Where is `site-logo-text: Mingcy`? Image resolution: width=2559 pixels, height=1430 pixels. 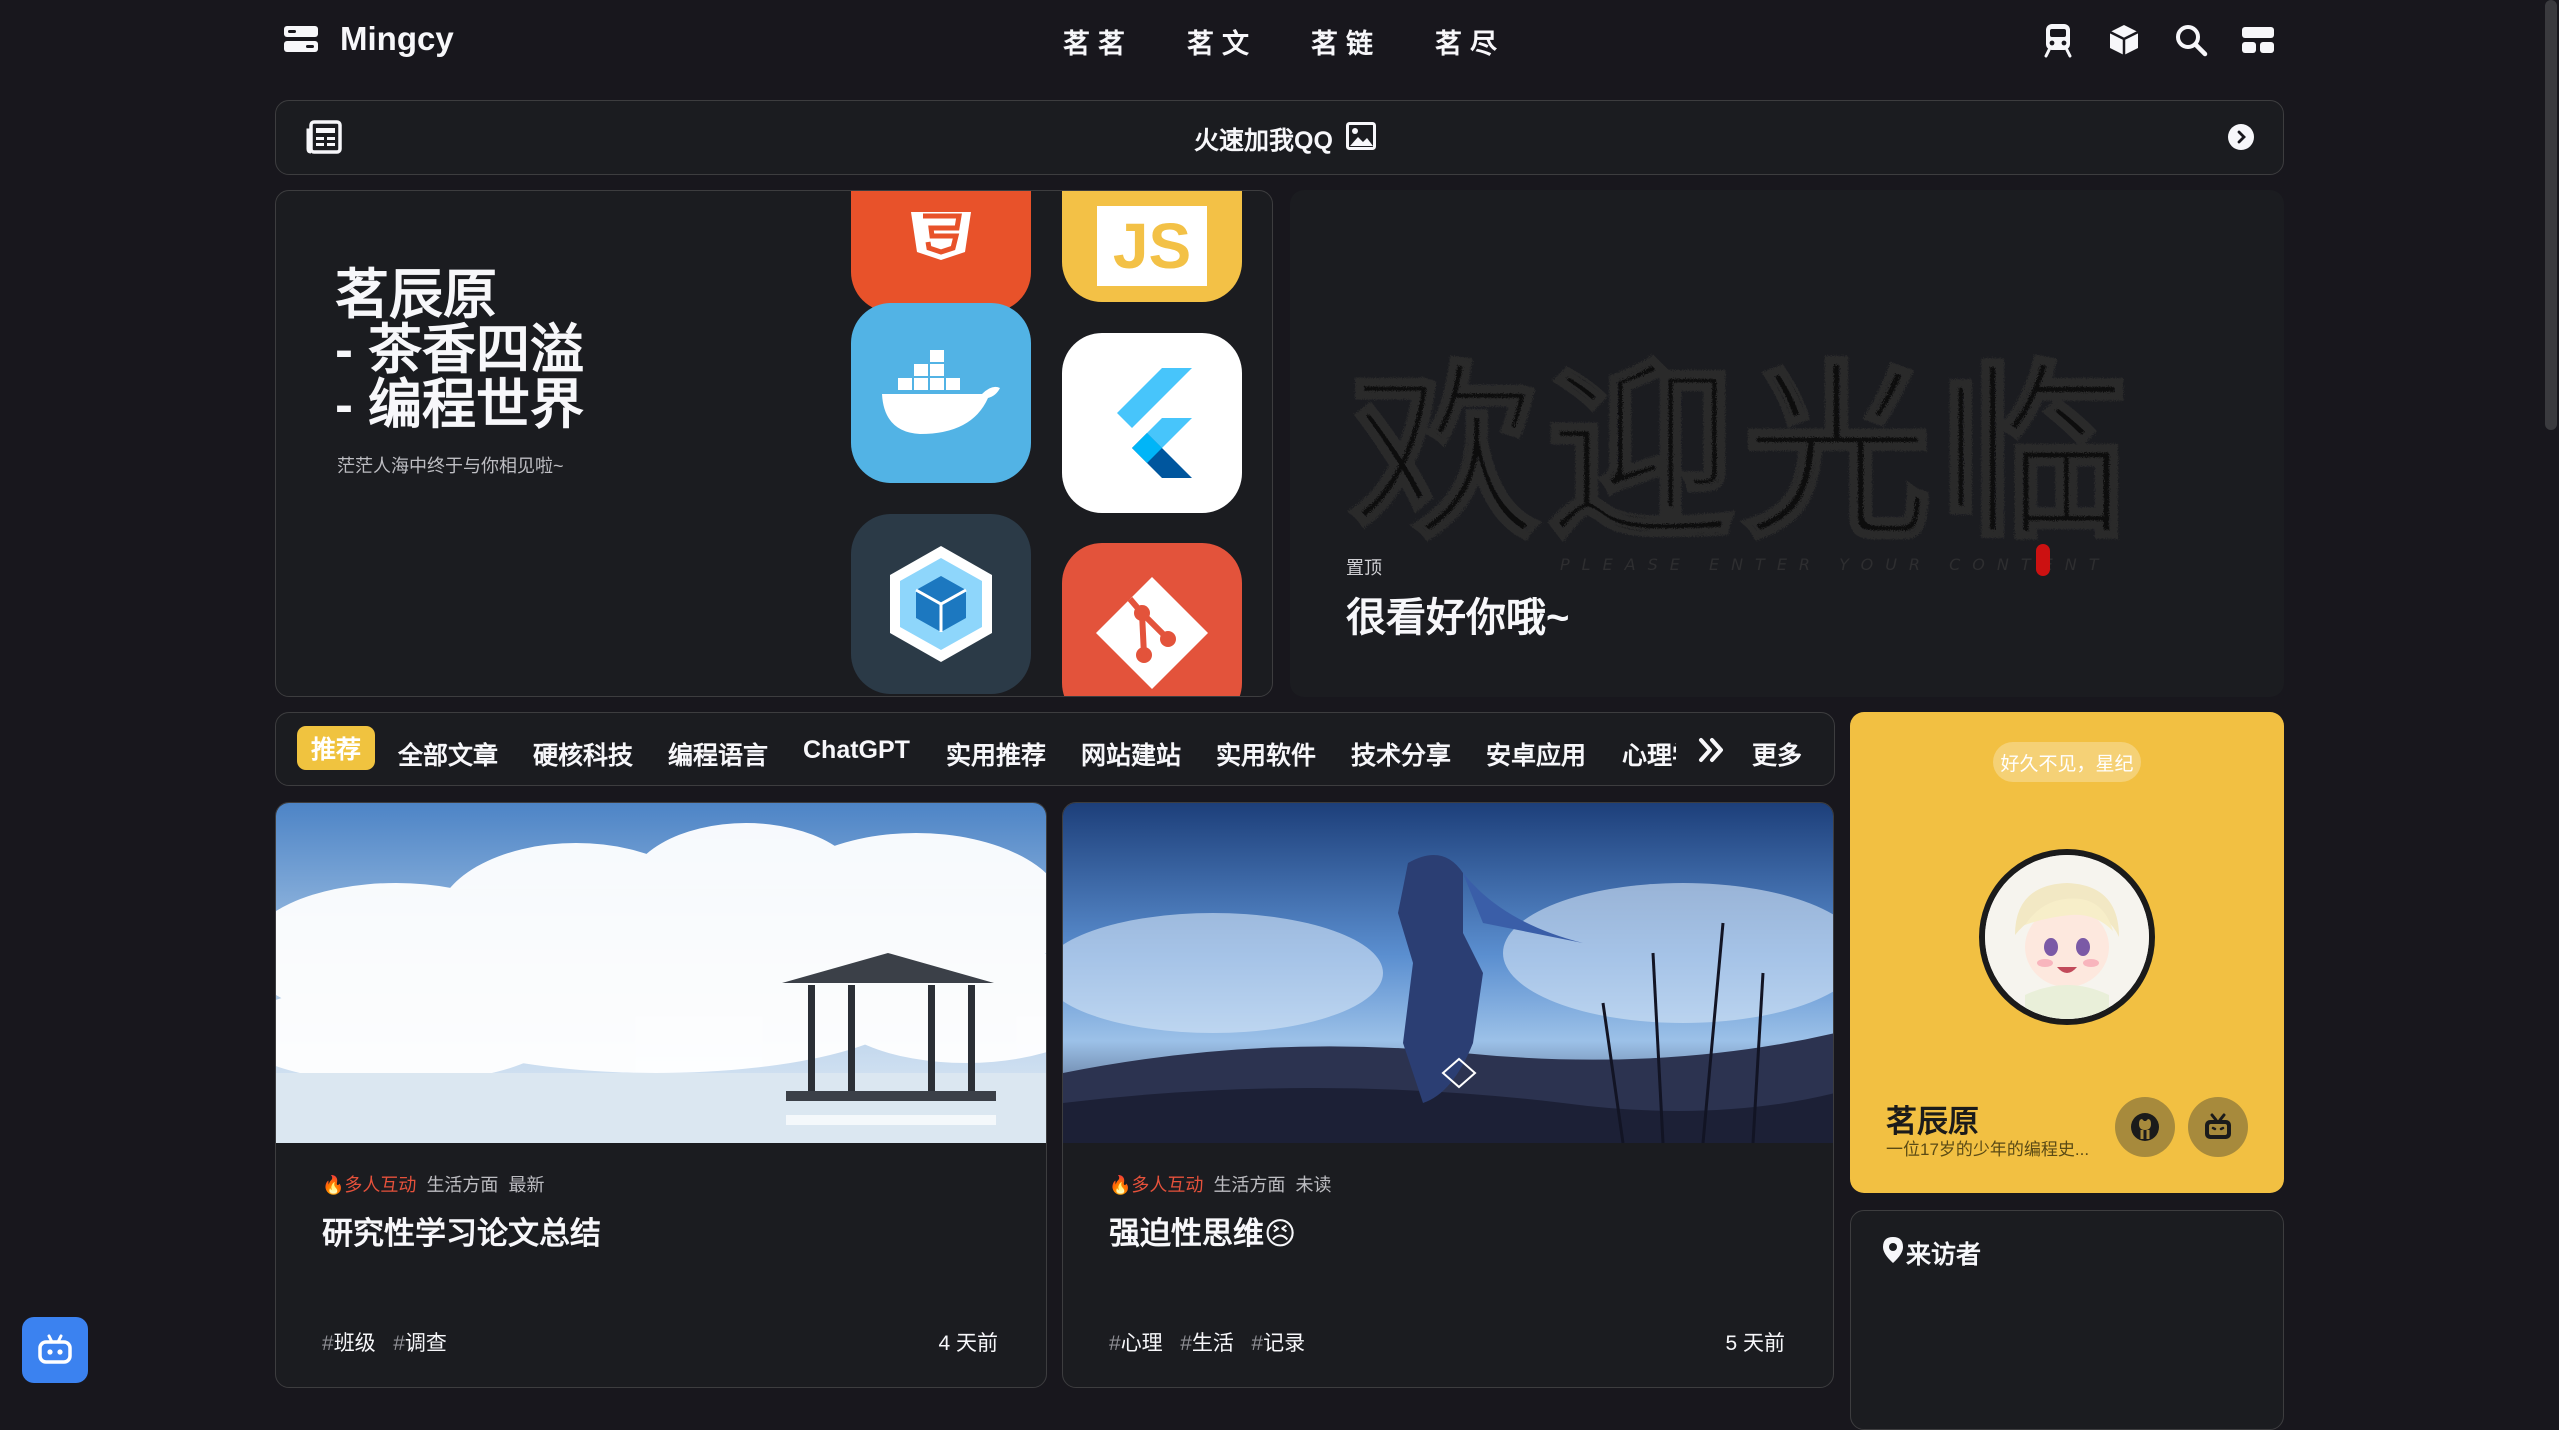 site-logo-text: Mingcy is located at coordinates (397, 39).